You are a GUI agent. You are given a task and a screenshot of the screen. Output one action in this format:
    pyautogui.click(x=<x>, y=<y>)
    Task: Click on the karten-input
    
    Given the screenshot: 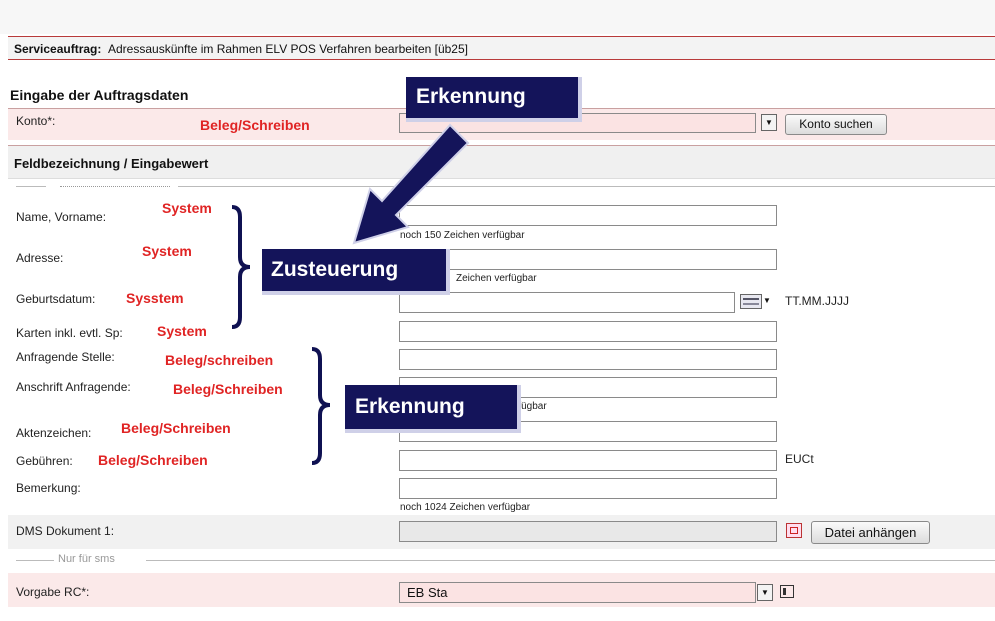 What is the action you would take?
    pyautogui.click(x=588, y=331)
    